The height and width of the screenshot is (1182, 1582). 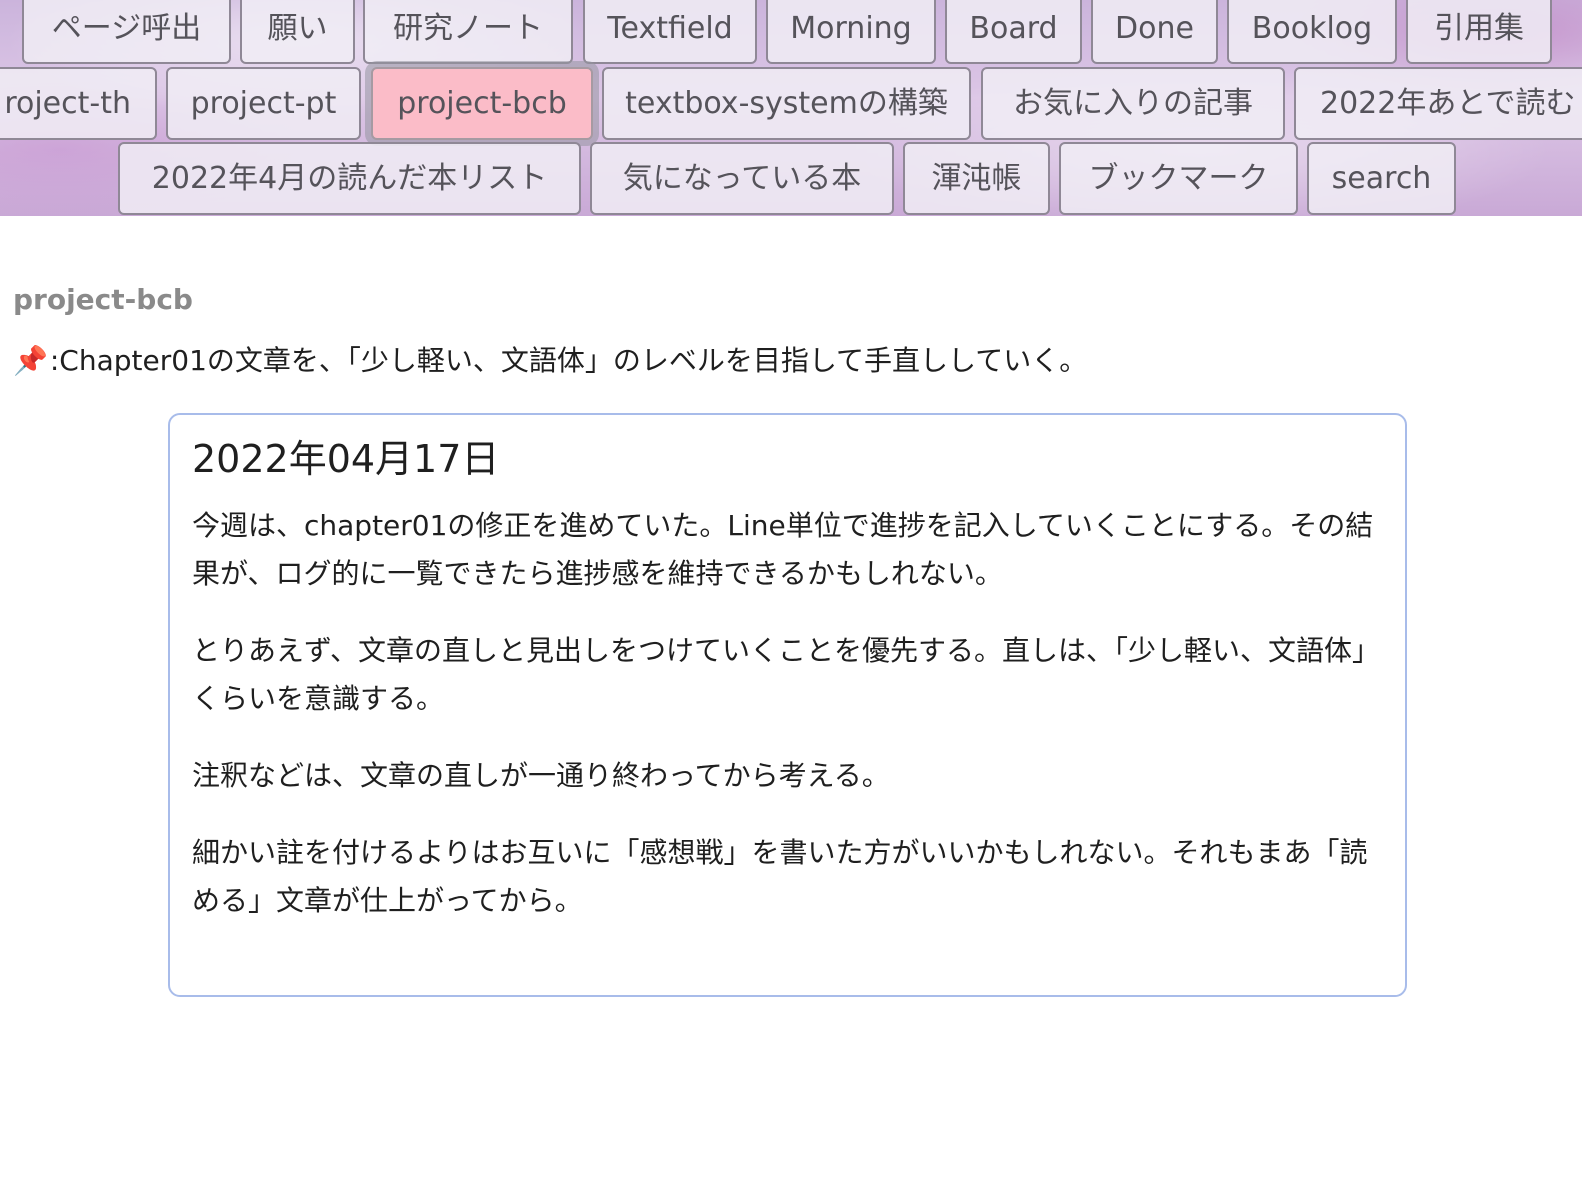 I want to click on tab-textbox-system: textbox-systemの構築, so click(x=786, y=103).